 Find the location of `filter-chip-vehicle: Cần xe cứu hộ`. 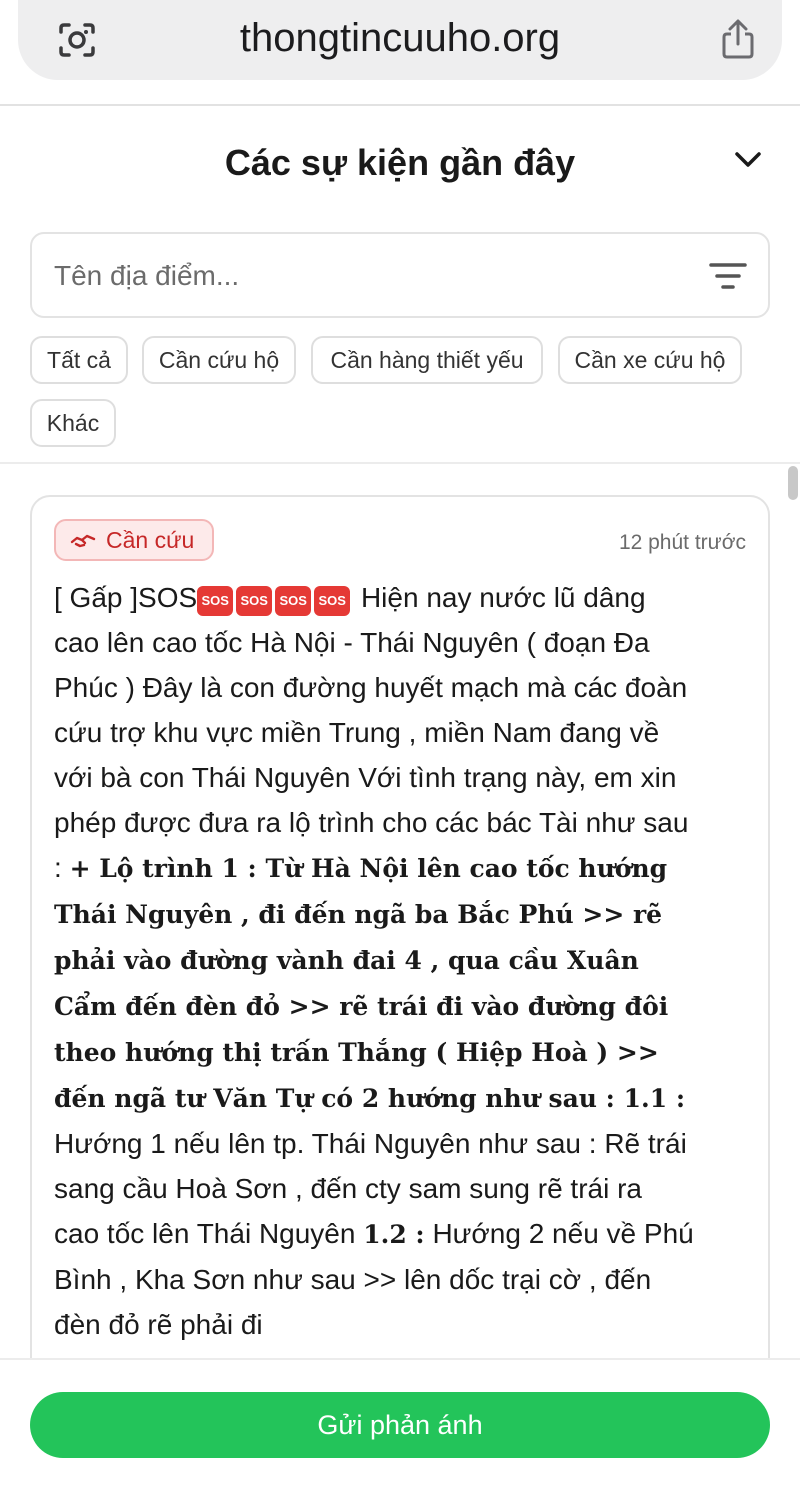

filter-chip-vehicle: Cần xe cứu hộ is located at coordinates (650, 360).